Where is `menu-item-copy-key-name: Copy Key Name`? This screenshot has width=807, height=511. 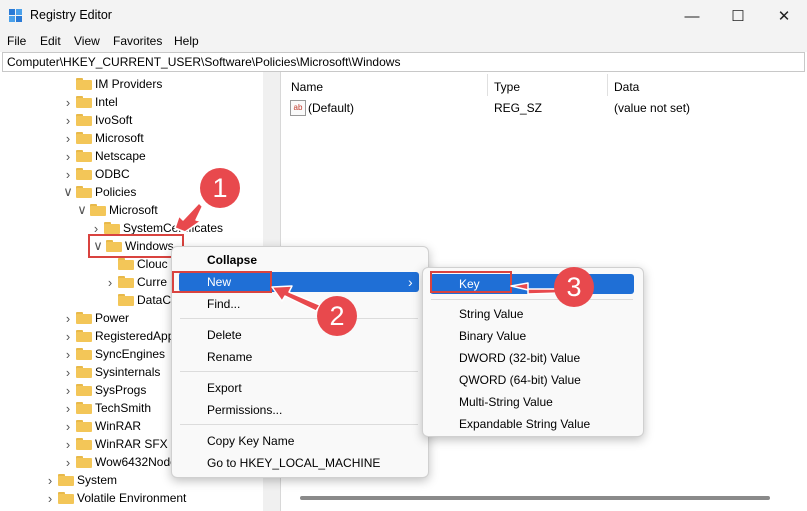 menu-item-copy-key-name: Copy Key Name is located at coordinates (250, 441).